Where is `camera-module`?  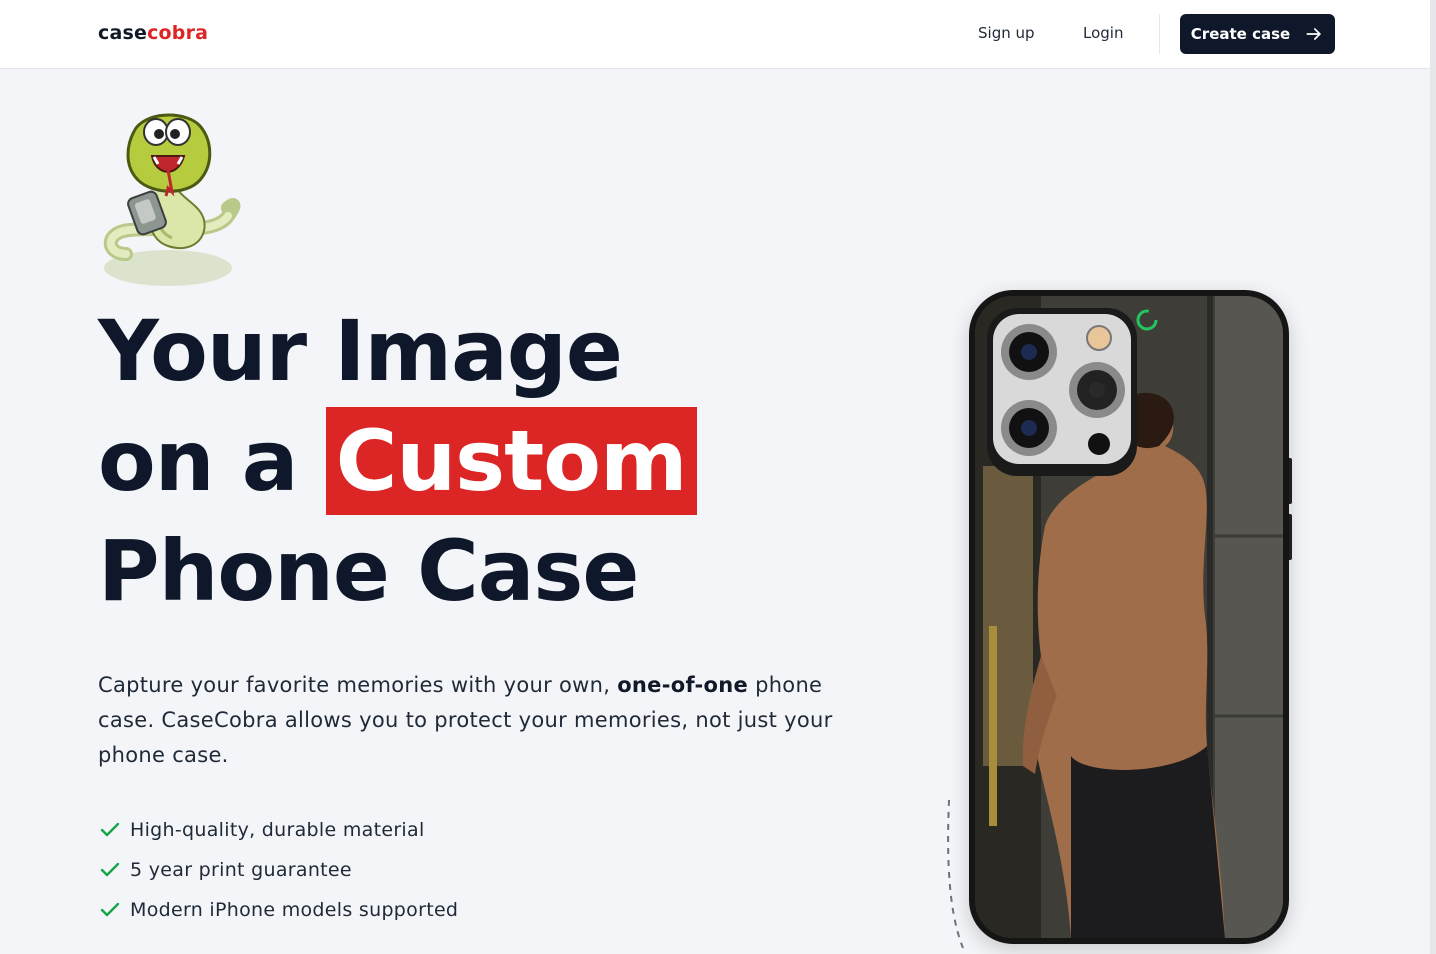 camera-module is located at coordinates (1062, 392).